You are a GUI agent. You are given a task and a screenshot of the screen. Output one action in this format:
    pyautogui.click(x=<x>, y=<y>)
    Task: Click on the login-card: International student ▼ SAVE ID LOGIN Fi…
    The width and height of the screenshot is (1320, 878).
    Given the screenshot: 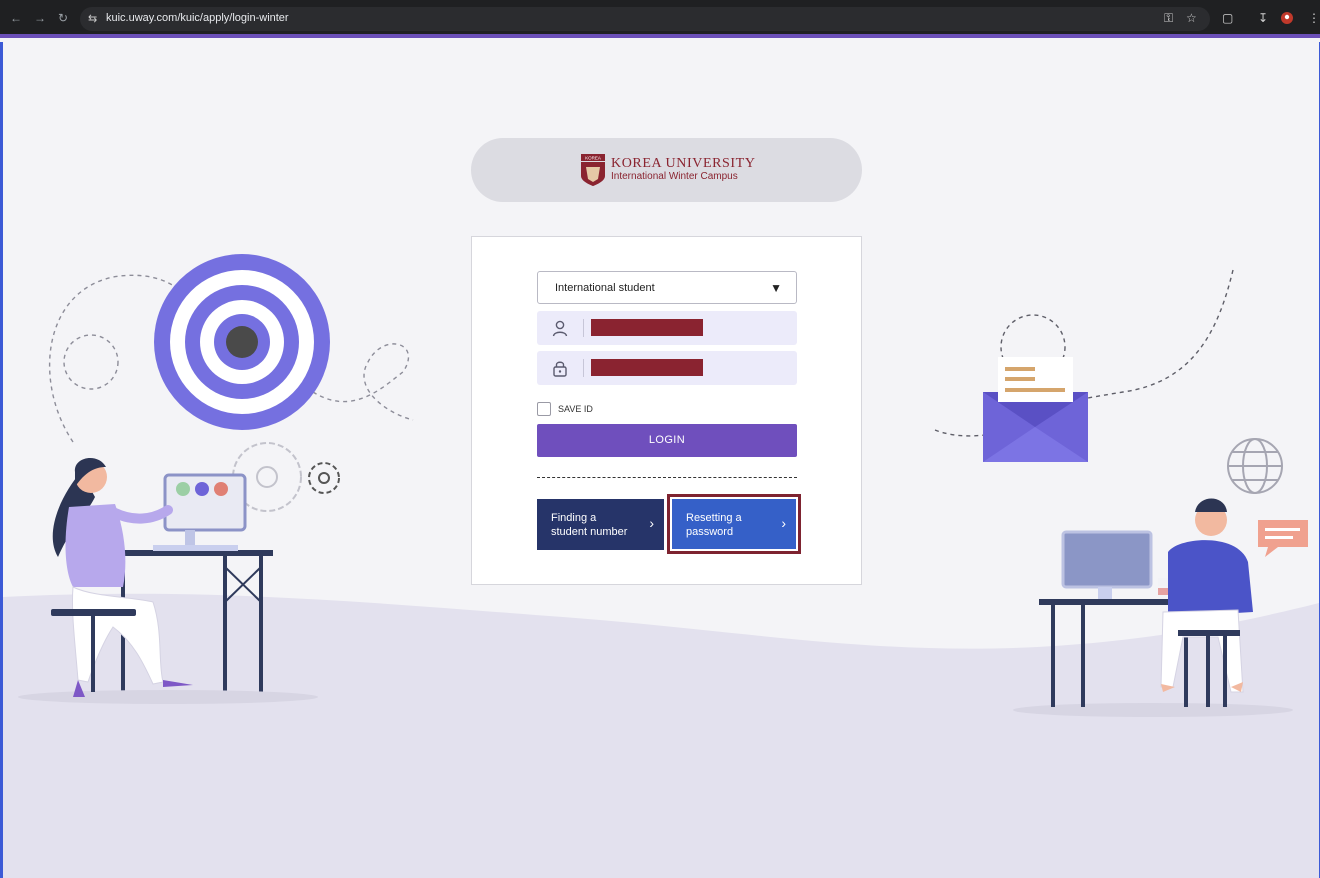 What is the action you would take?
    pyautogui.click(x=666, y=410)
    